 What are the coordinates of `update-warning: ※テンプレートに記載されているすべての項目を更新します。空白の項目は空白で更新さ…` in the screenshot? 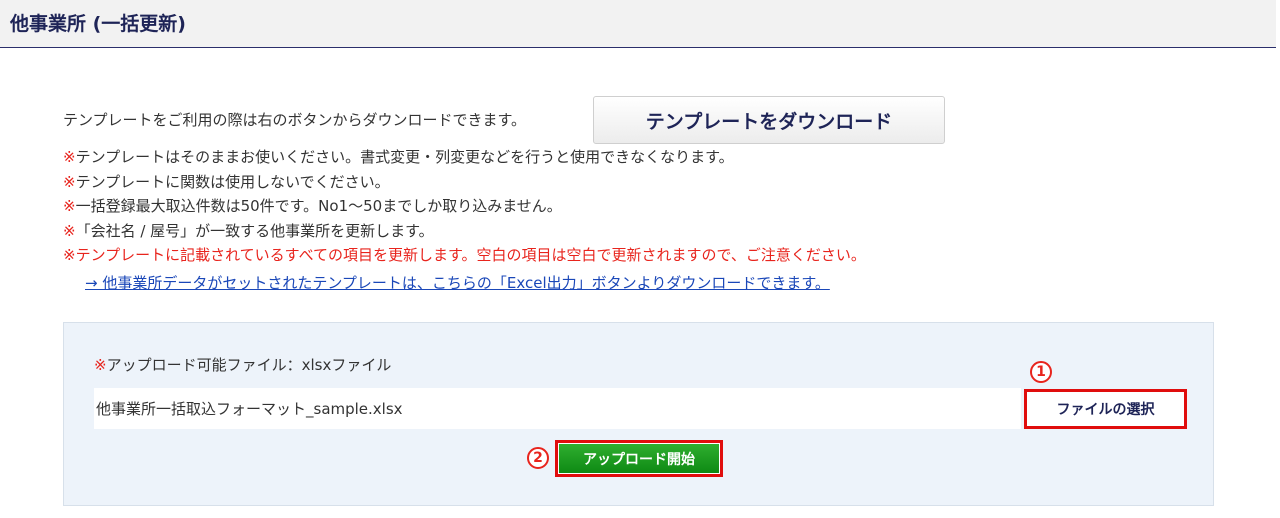 It's located at (464, 255).